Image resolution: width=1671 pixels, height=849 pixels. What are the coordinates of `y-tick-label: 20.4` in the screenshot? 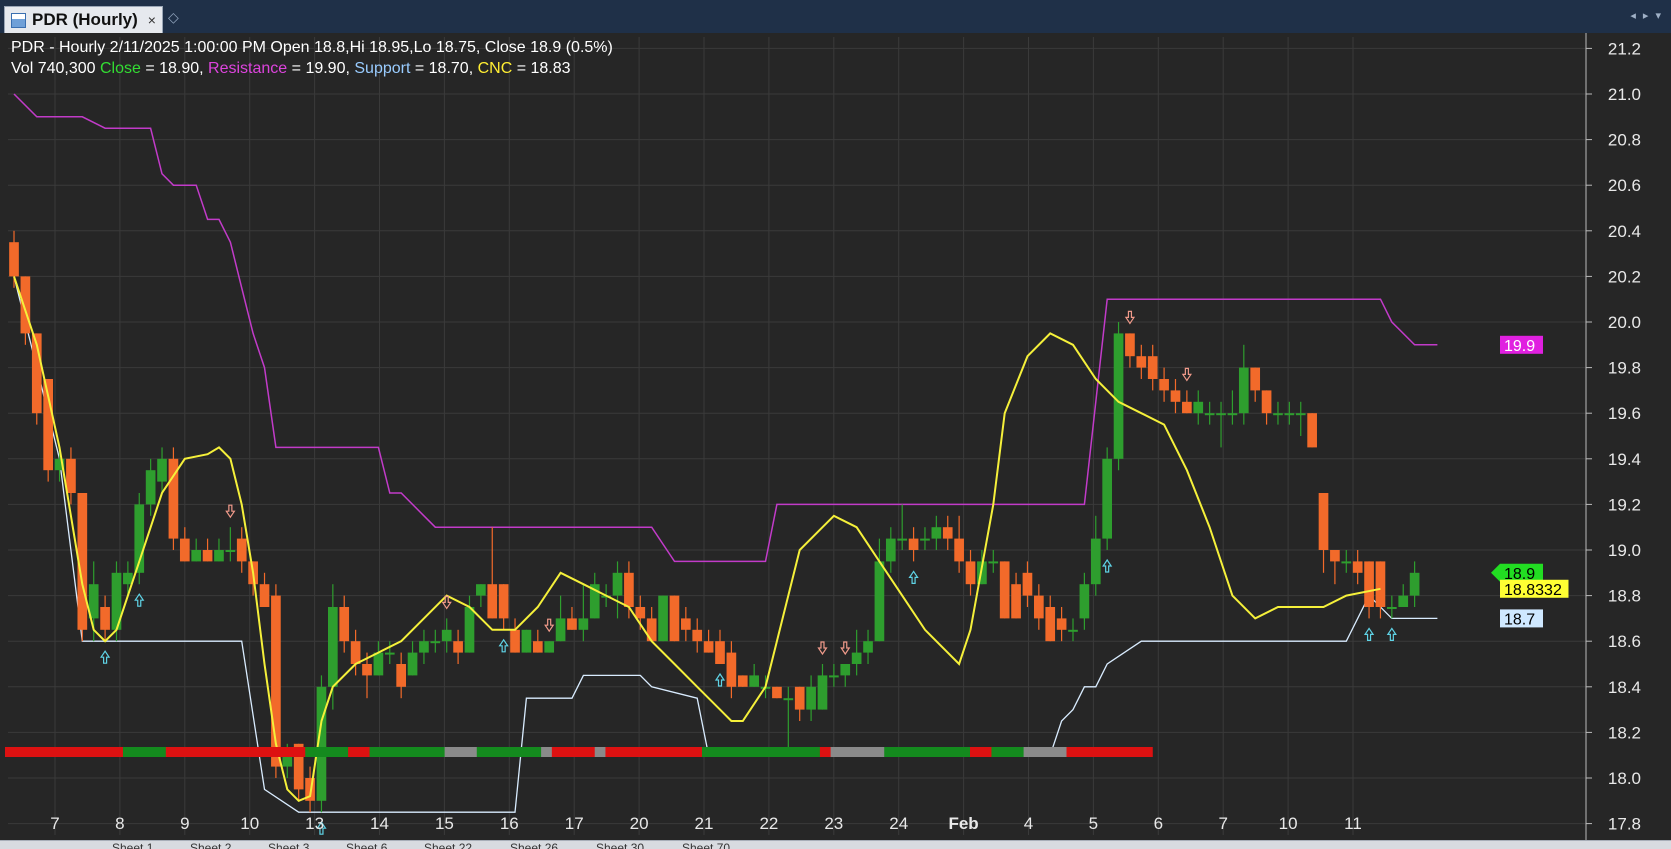 It's located at (1624, 231).